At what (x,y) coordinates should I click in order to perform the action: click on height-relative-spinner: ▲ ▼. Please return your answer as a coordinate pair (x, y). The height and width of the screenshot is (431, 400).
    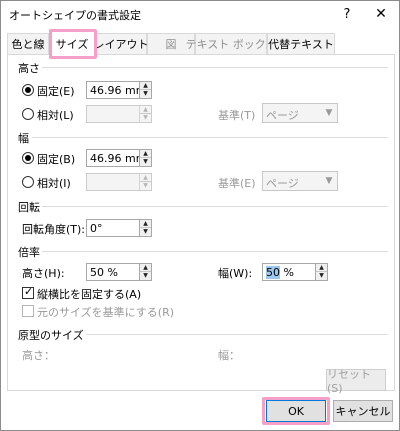
    Looking at the image, I should click on (119, 114).